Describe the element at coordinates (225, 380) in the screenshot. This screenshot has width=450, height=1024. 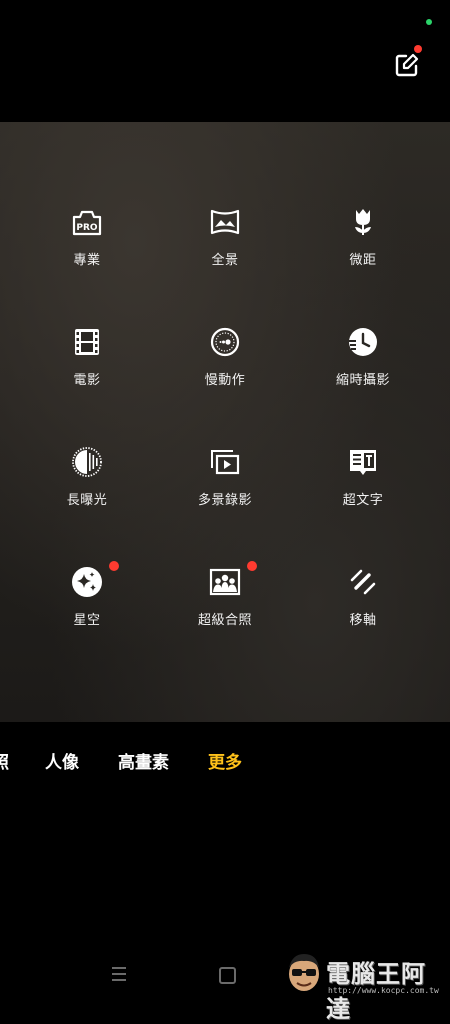
I see `mode-label: 慢動作` at that location.